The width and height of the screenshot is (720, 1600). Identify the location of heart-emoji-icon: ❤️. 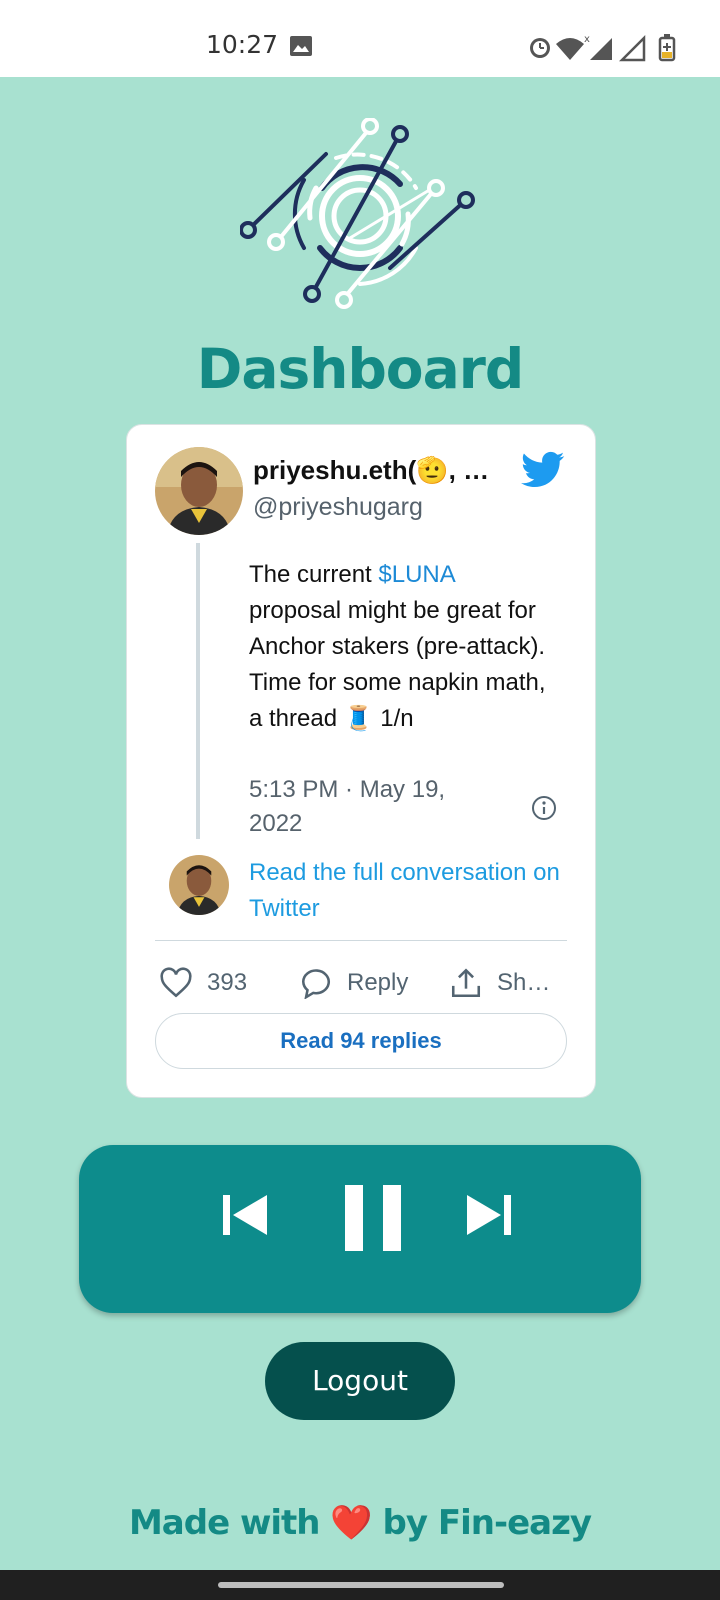
(351, 1523).